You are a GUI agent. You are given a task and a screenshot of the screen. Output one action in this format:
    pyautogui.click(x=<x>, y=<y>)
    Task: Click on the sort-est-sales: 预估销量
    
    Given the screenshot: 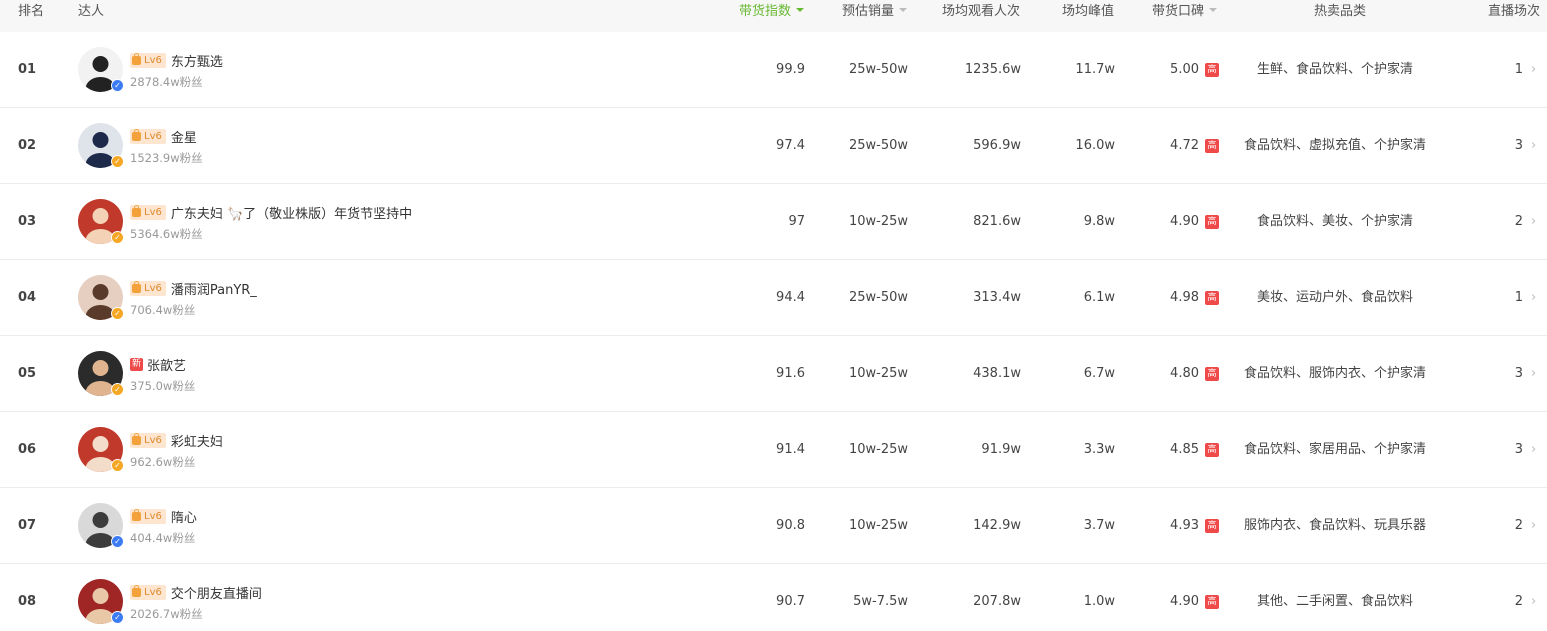 What is the action you would take?
    pyautogui.click(x=875, y=16)
    